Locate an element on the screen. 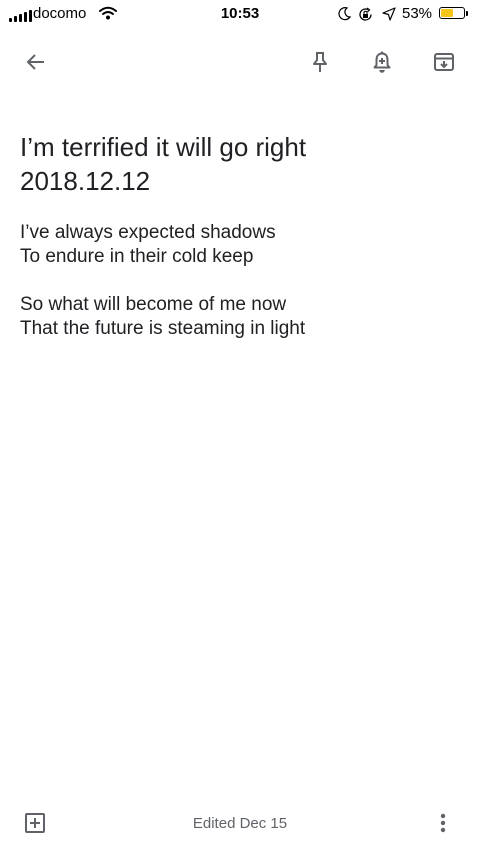 Image resolution: width=480 pixels, height=854 pixels. back-button is located at coordinates (36, 62).